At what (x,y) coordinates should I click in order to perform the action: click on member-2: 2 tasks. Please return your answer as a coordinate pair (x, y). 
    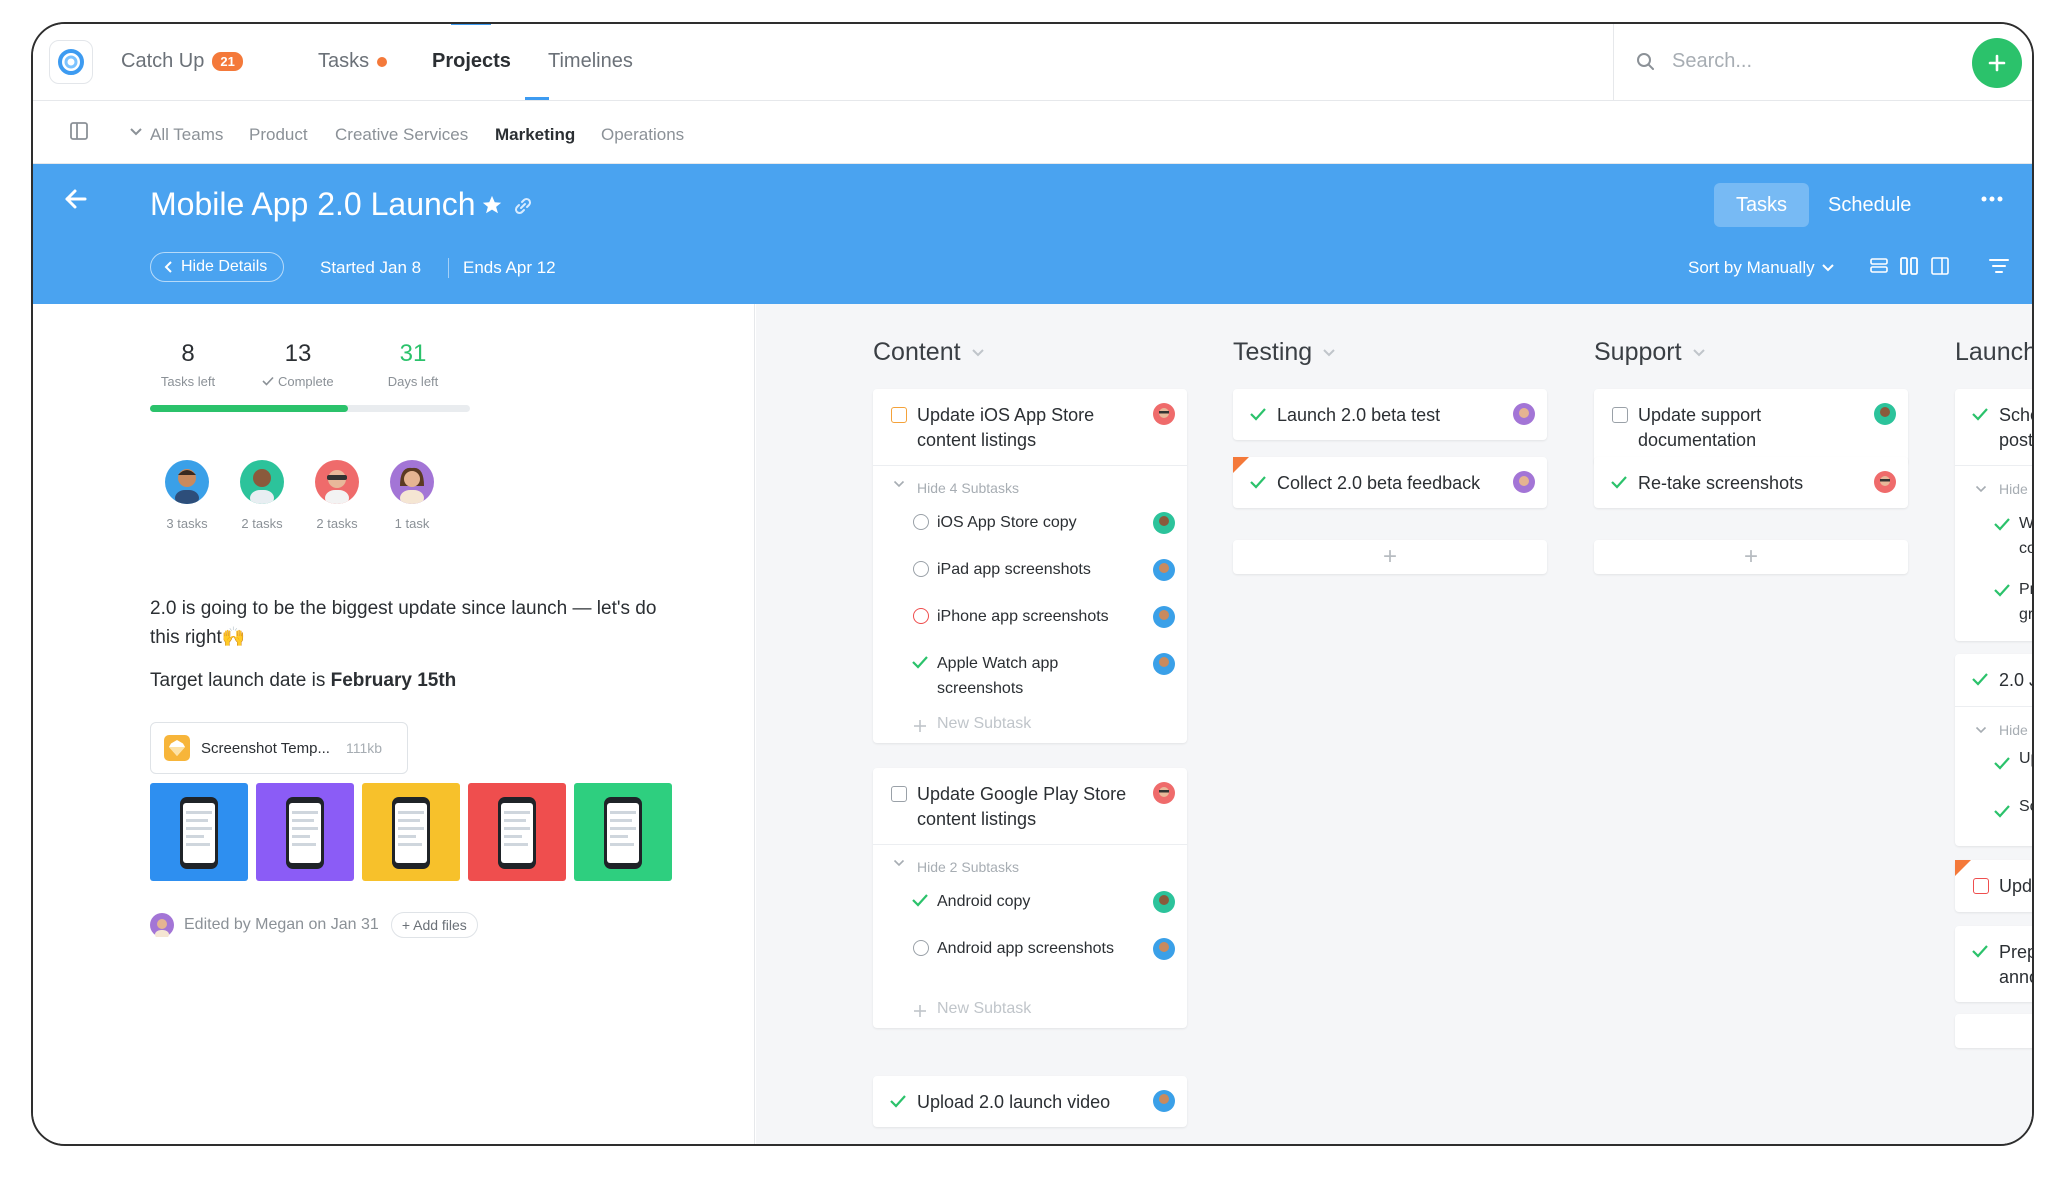
    Looking at the image, I should click on (262, 495).